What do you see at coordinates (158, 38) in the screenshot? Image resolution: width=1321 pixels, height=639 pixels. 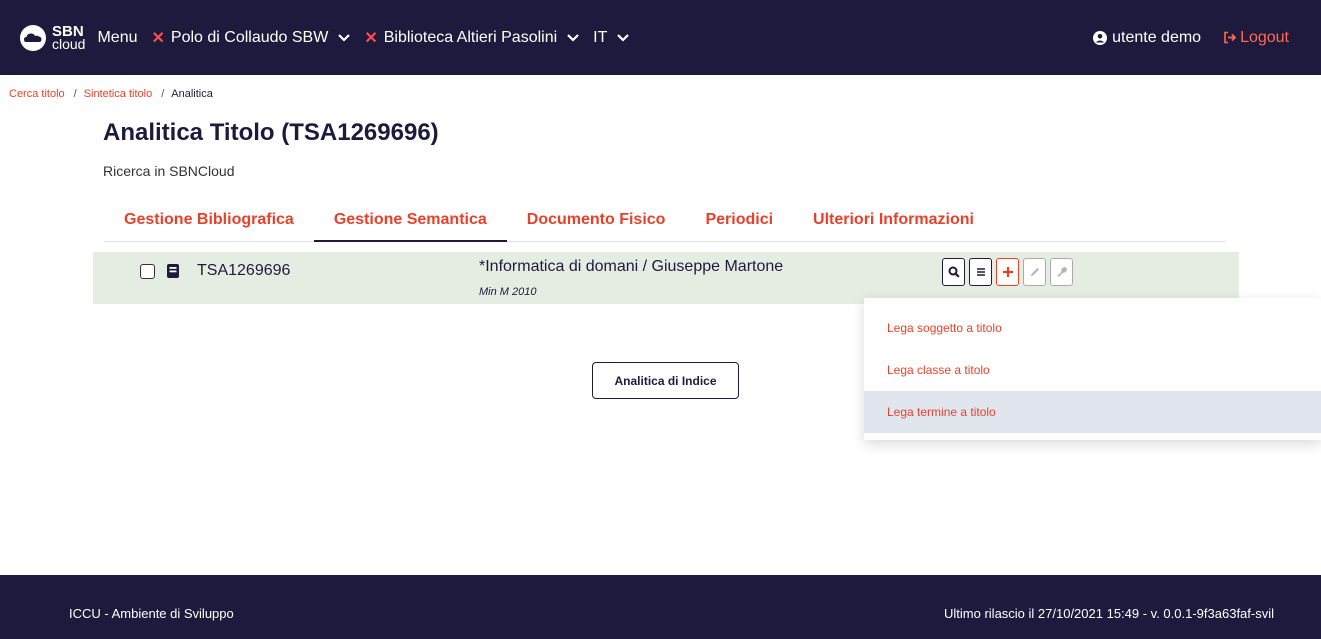 I see `close-polo-icon: ✕` at bounding box center [158, 38].